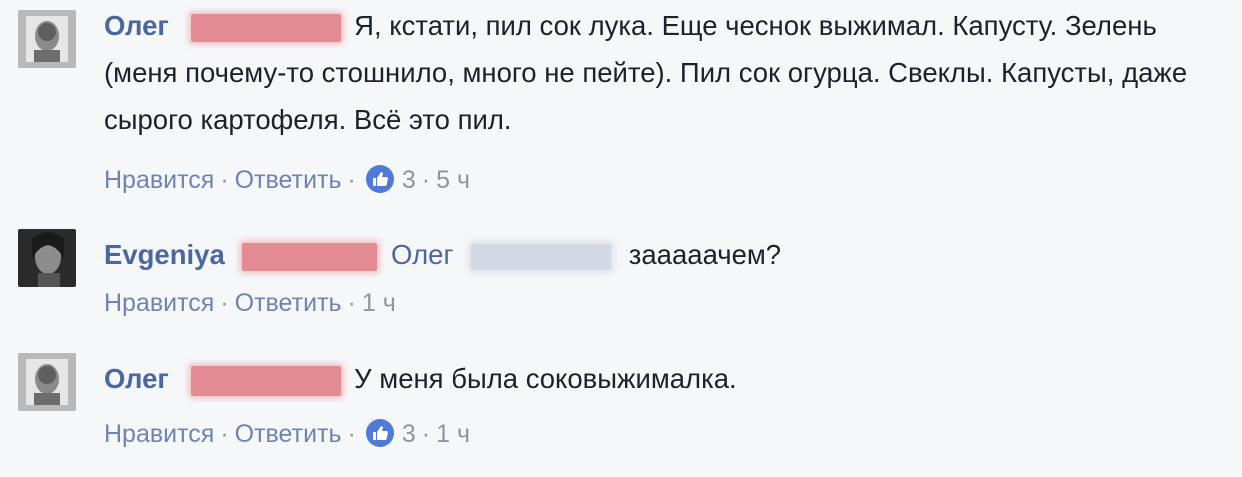 This screenshot has width=1242, height=477. Describe the element at coordinates (705, 254) in the screenshot. I see `comment-text: зааааачем?` at that location.